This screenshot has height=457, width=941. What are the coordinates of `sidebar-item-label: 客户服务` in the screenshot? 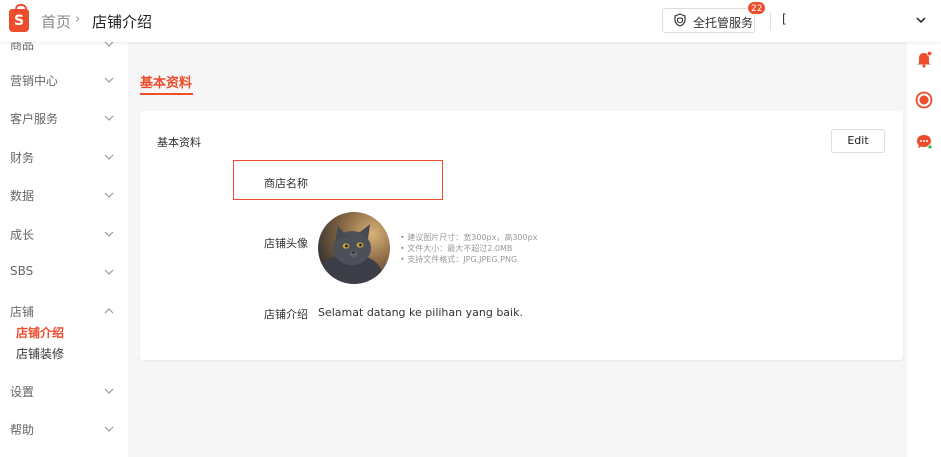 It's located at (34, 119).